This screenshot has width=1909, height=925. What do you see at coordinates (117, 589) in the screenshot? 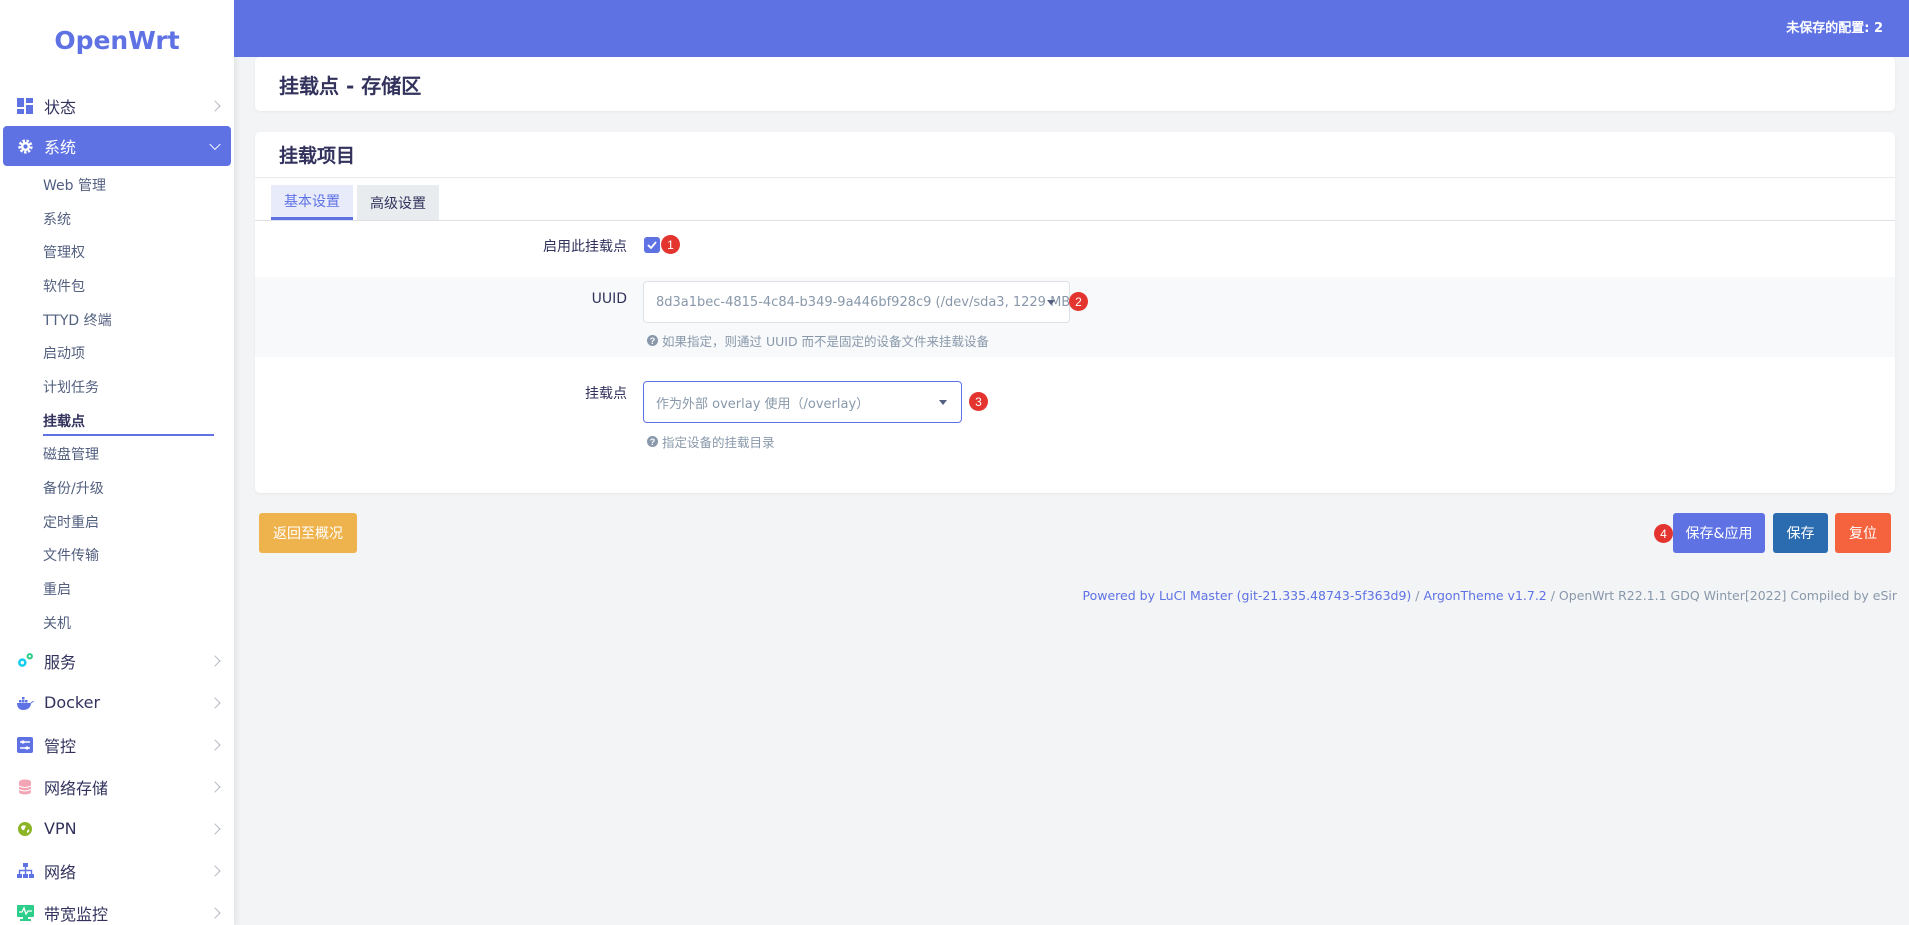
I see `submenu-reboot: 重启` at bounding box center [117, 589].